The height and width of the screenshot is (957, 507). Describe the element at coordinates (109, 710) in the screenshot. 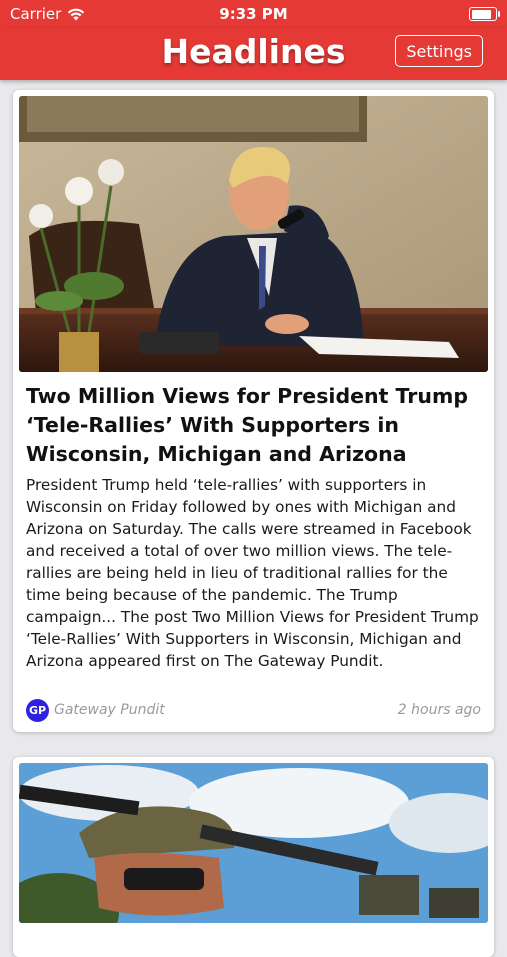

I see `source-name: Gateway Pundit` at that location.